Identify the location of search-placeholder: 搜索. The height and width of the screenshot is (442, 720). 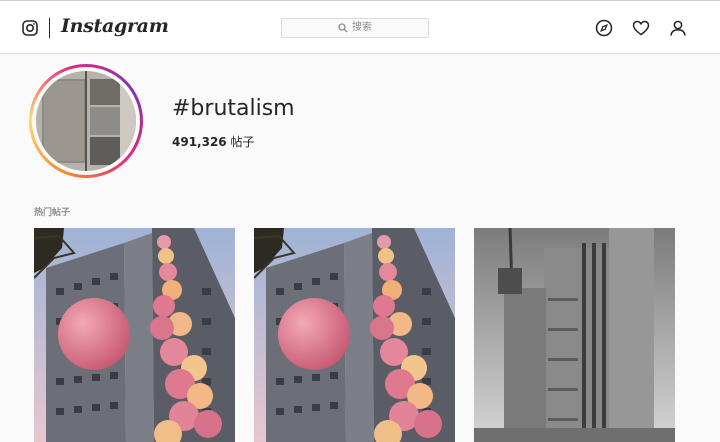
(362, 27).